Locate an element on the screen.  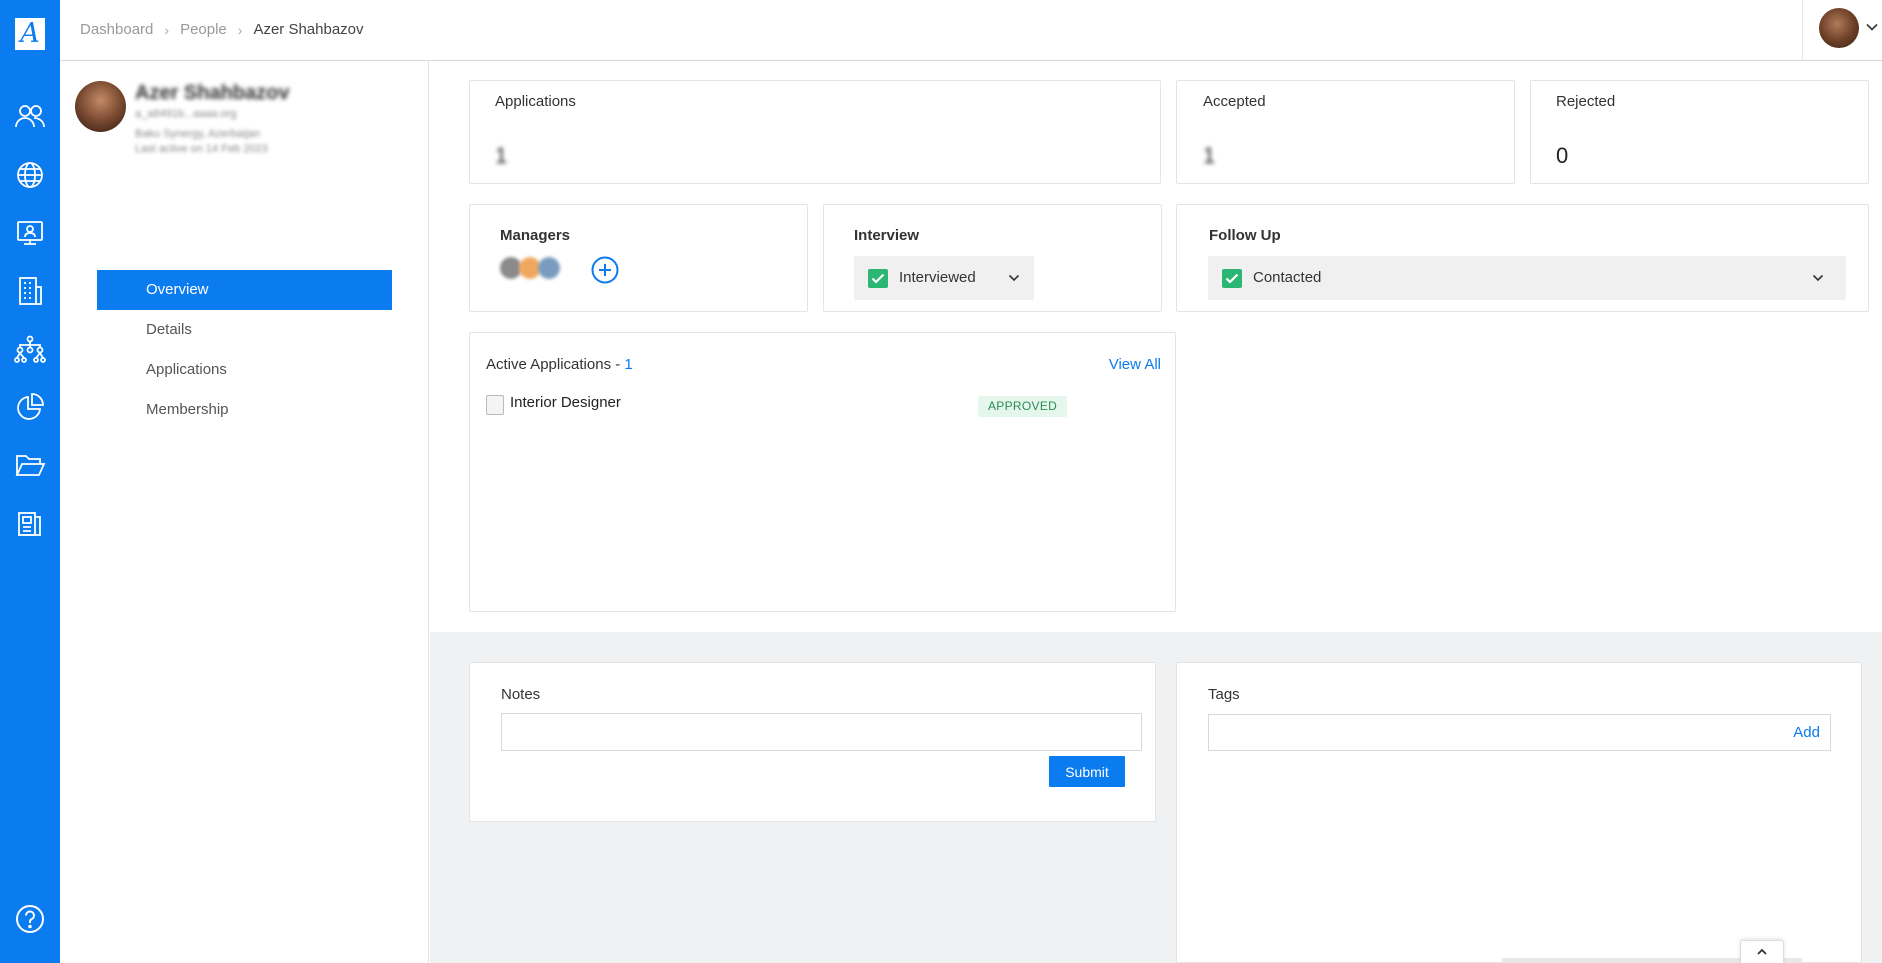
profile-last-active: Last active on 14 Feb 2023 is located at coordinates (201, 149).